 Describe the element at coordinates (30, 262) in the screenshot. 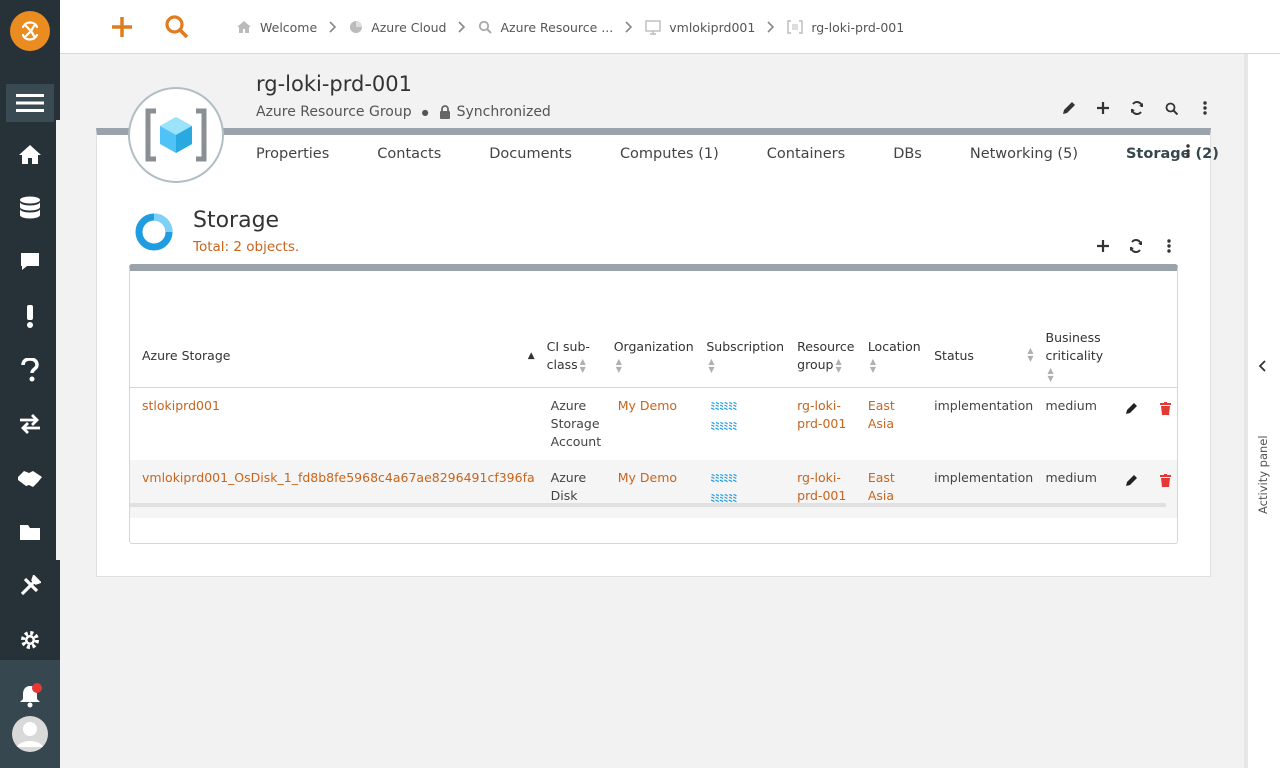

I see `chat-icon` at that location.